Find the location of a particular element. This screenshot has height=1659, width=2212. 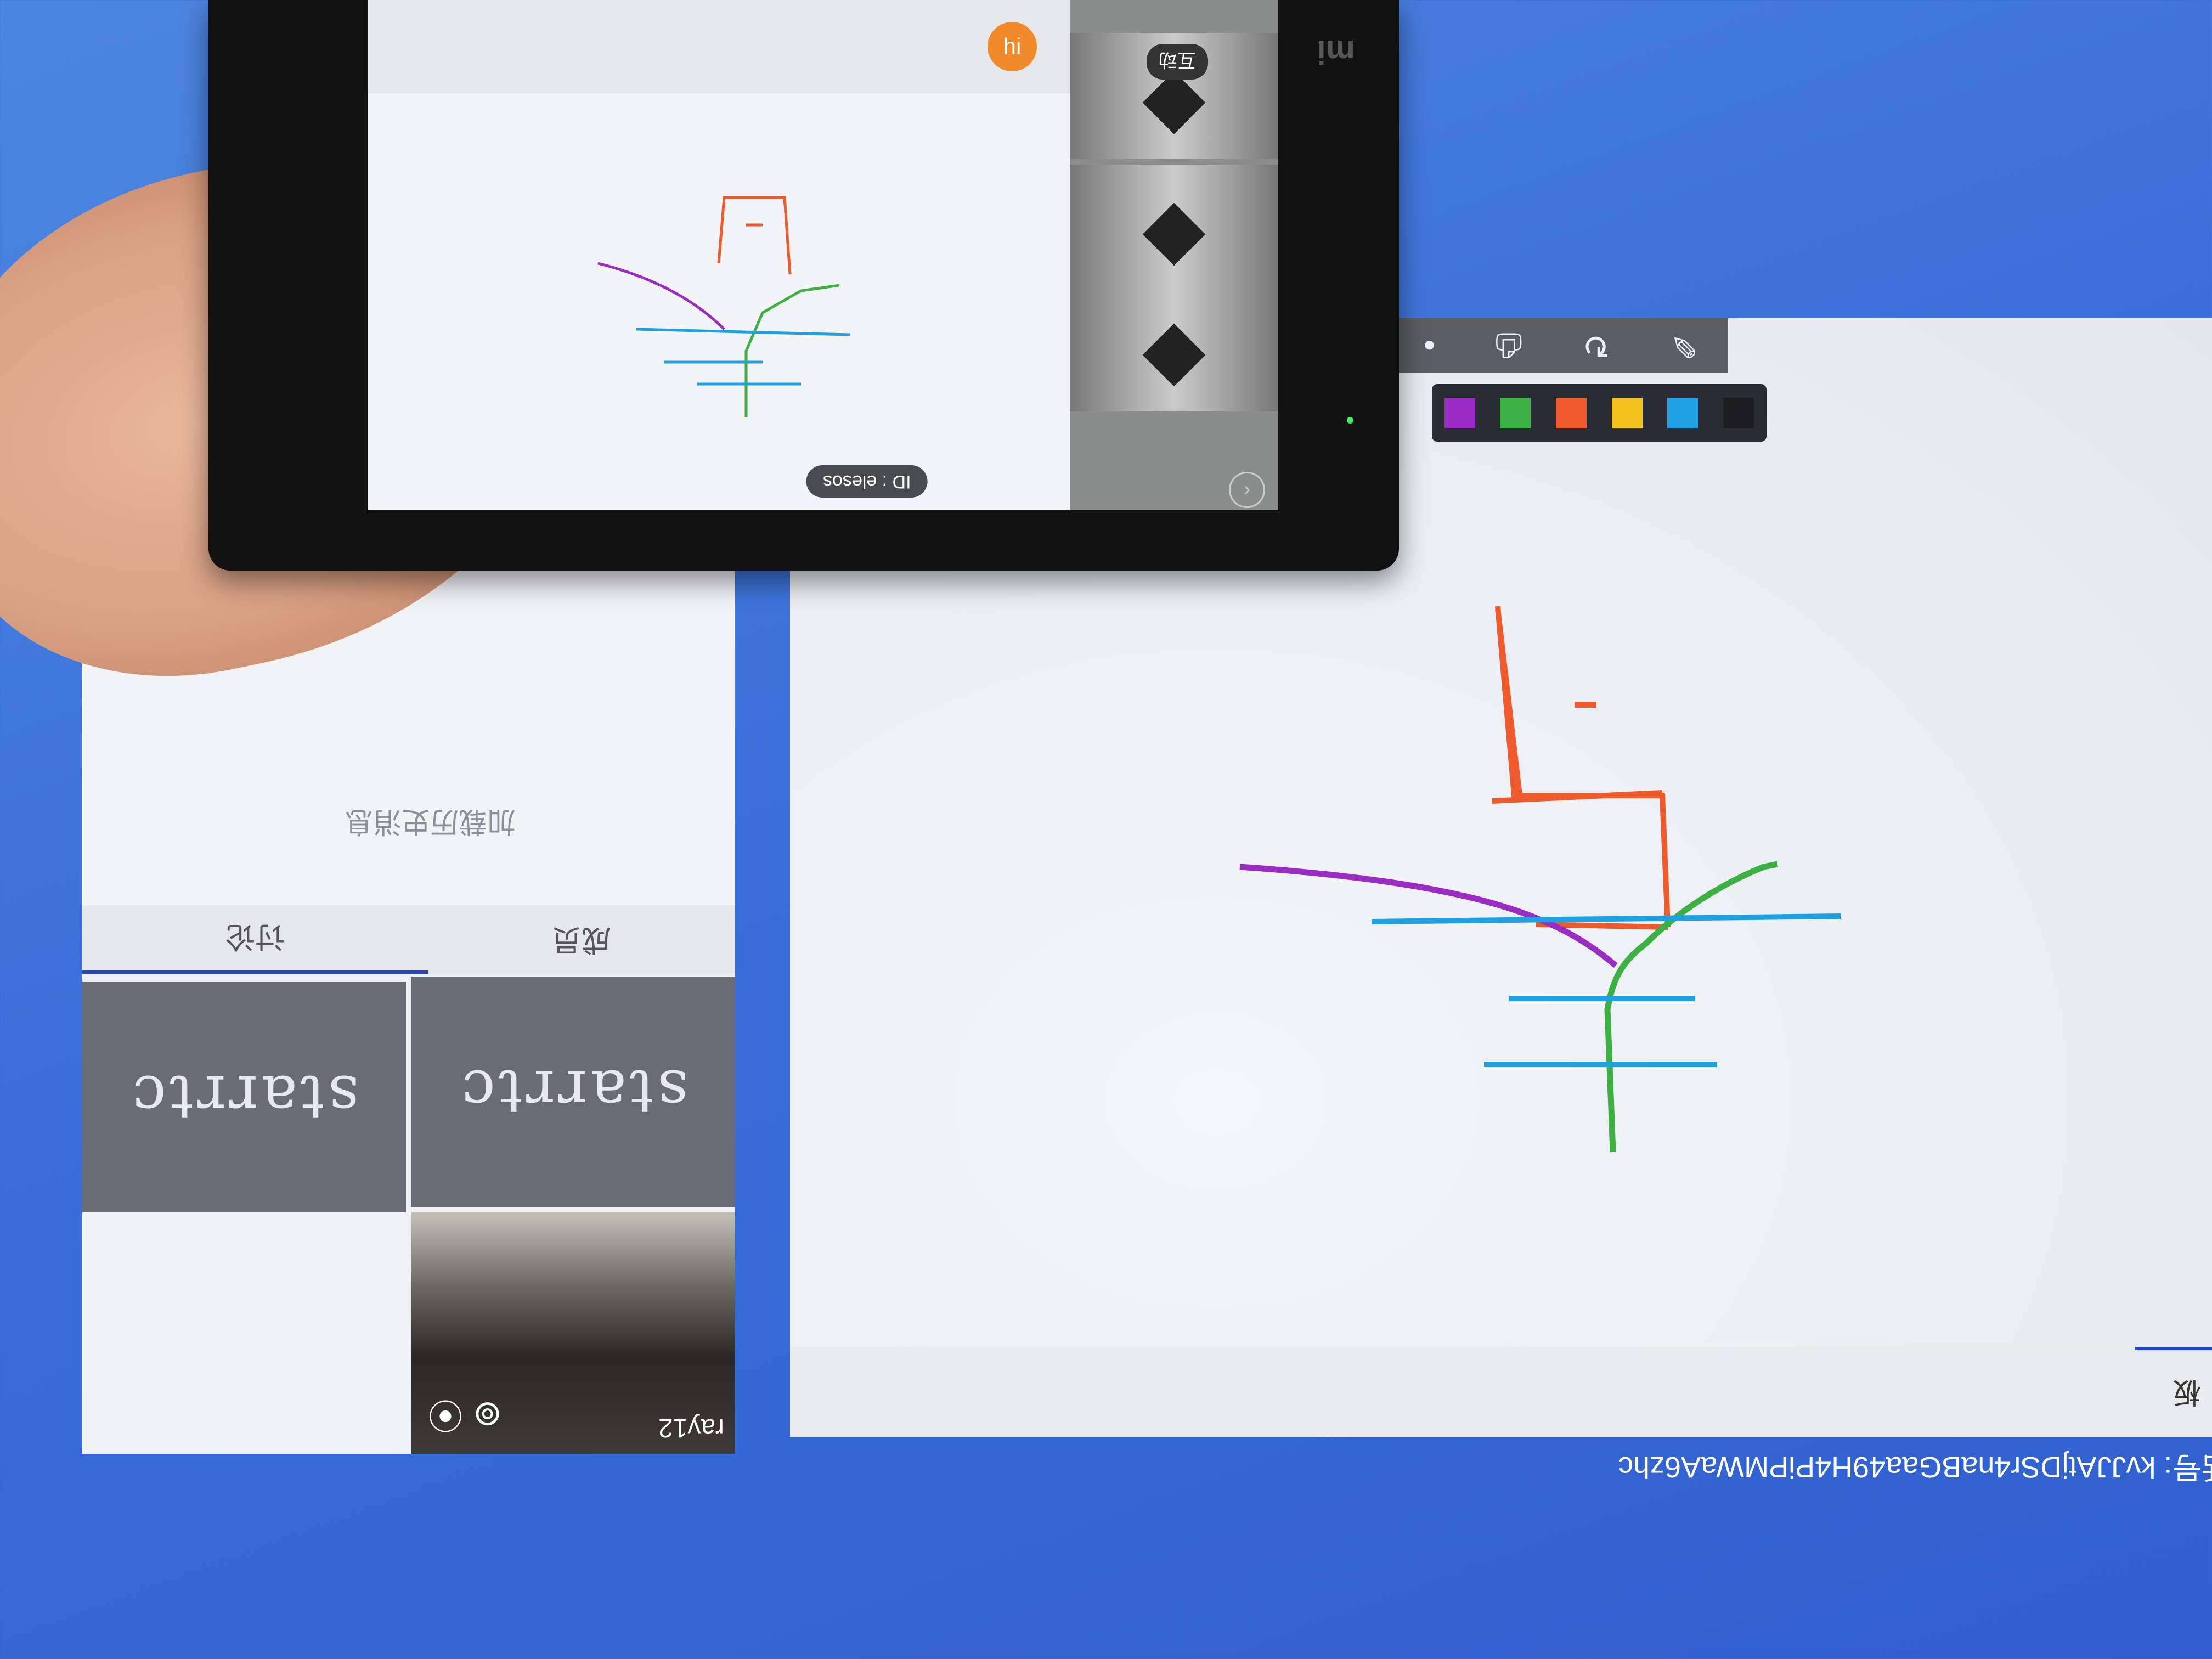

swatch-yellow is located at coordinates (1627, 412).